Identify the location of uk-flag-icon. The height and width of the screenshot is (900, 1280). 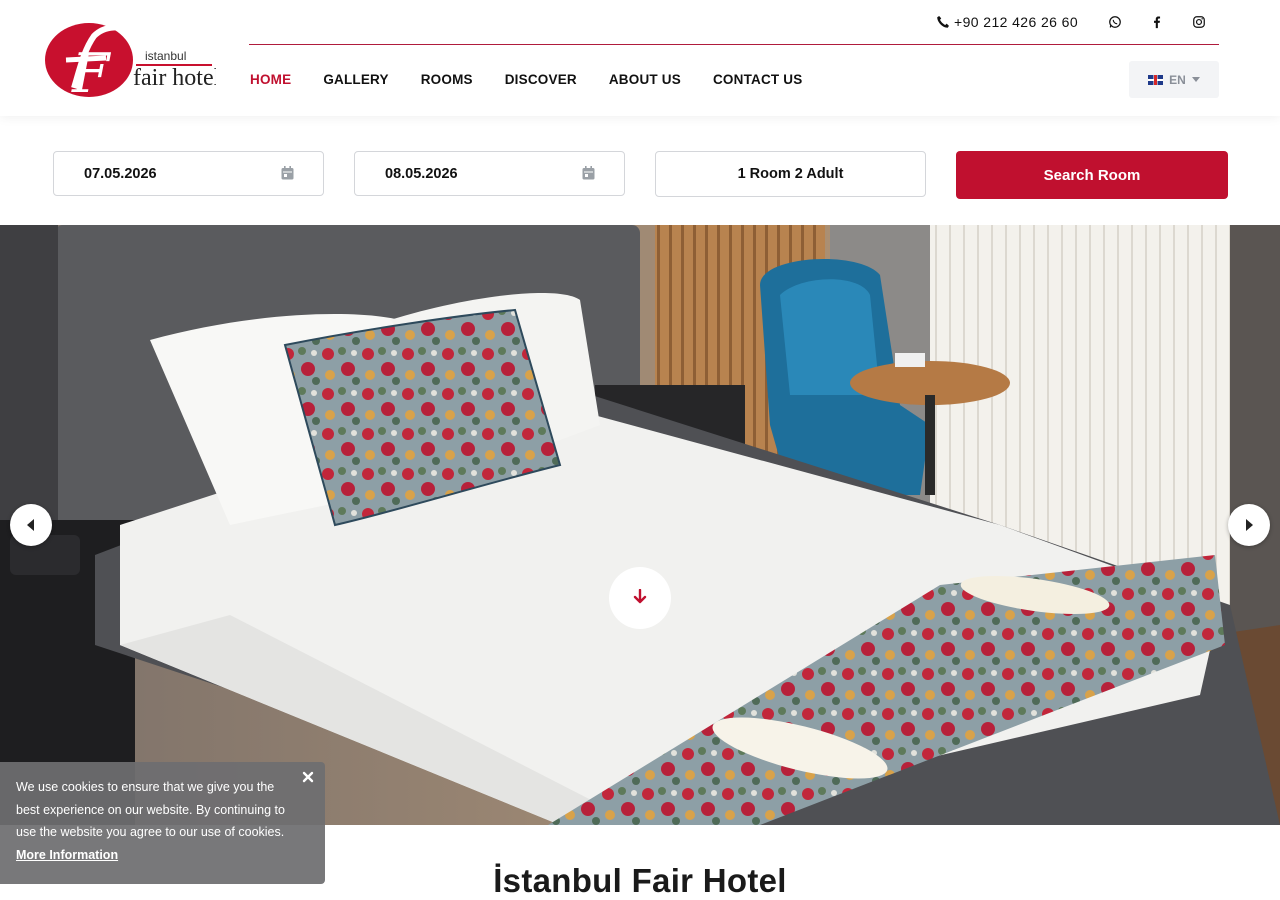
(1156, 79).